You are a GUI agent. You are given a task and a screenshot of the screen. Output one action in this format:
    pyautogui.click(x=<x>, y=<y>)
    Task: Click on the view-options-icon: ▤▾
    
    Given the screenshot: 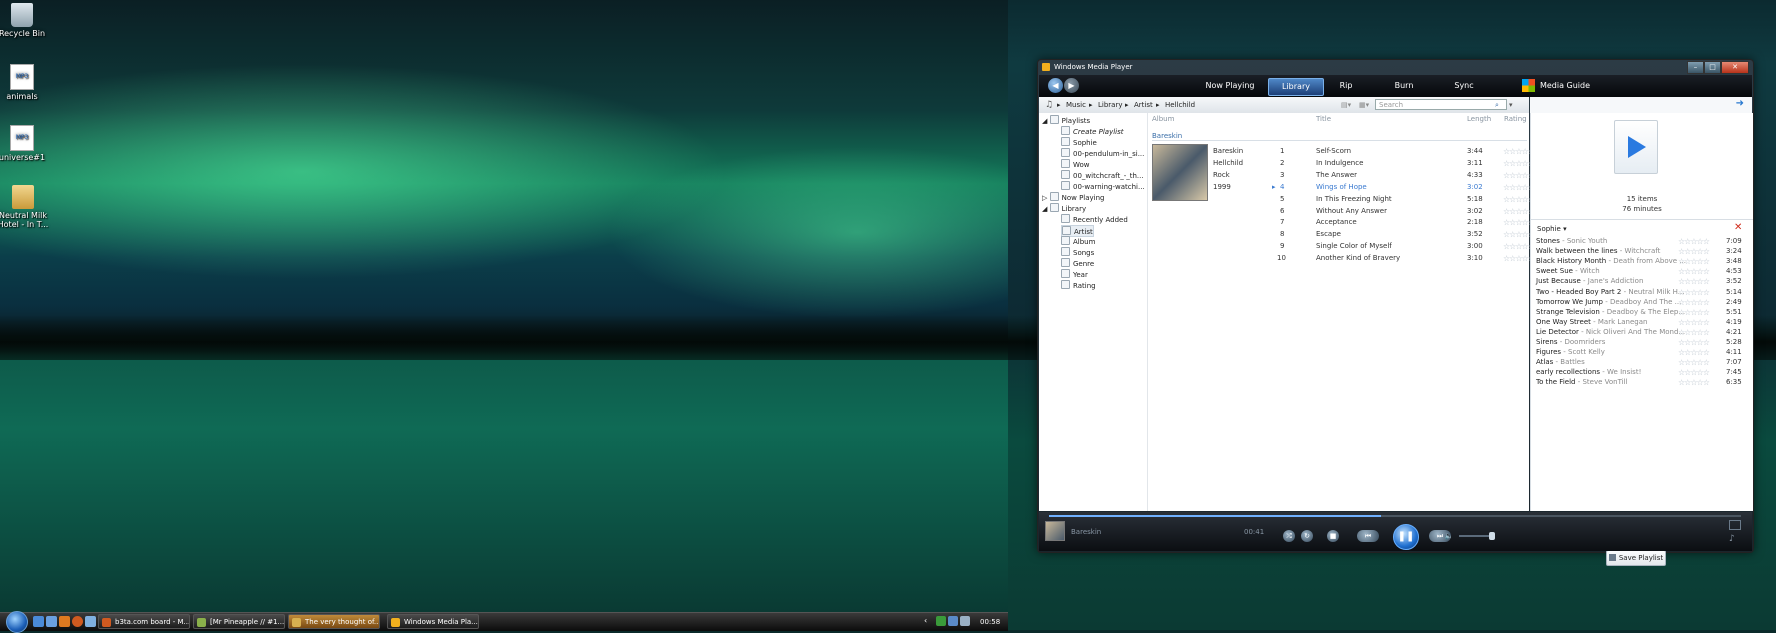 What is the action you would take?
    pyautogui.click(x=1346, y=105)
    